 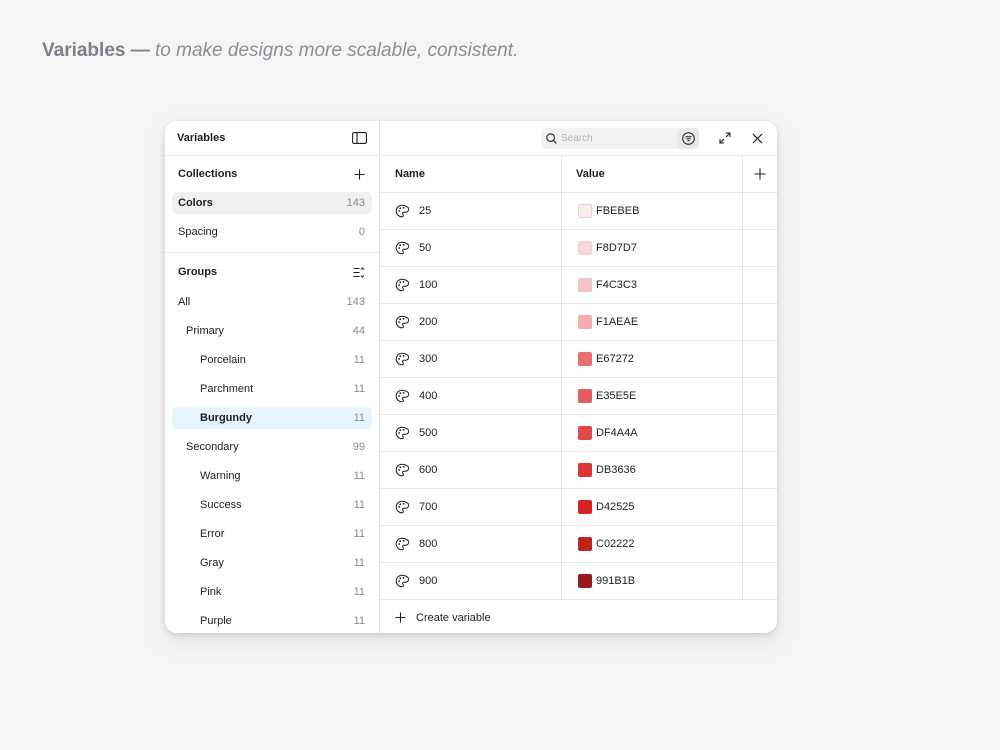 What do you see at coordinates (272, 447) in the screenshot?
I see `group-item-secondary: Secondary 99` at bounding box center [272, 447].